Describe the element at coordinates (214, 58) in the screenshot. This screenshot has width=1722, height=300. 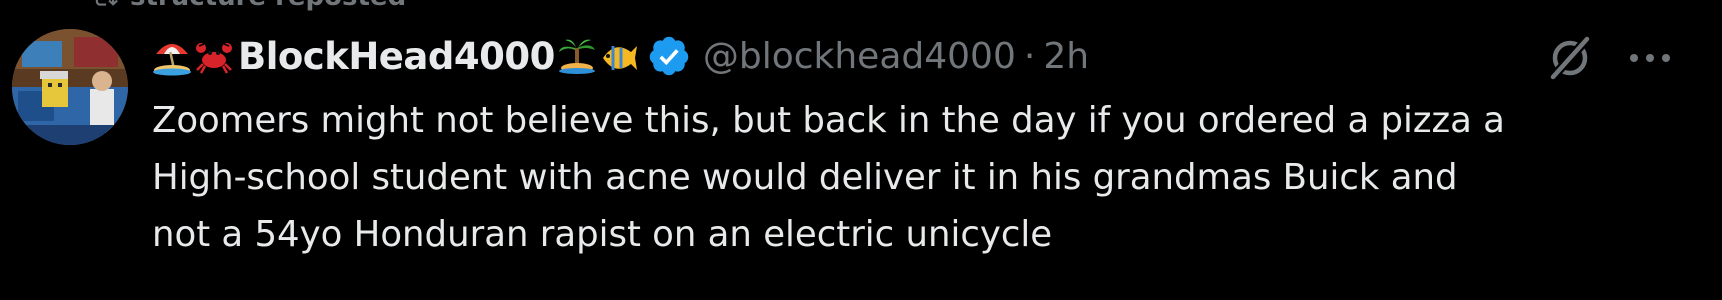
I see `crab-emoji` at that location.